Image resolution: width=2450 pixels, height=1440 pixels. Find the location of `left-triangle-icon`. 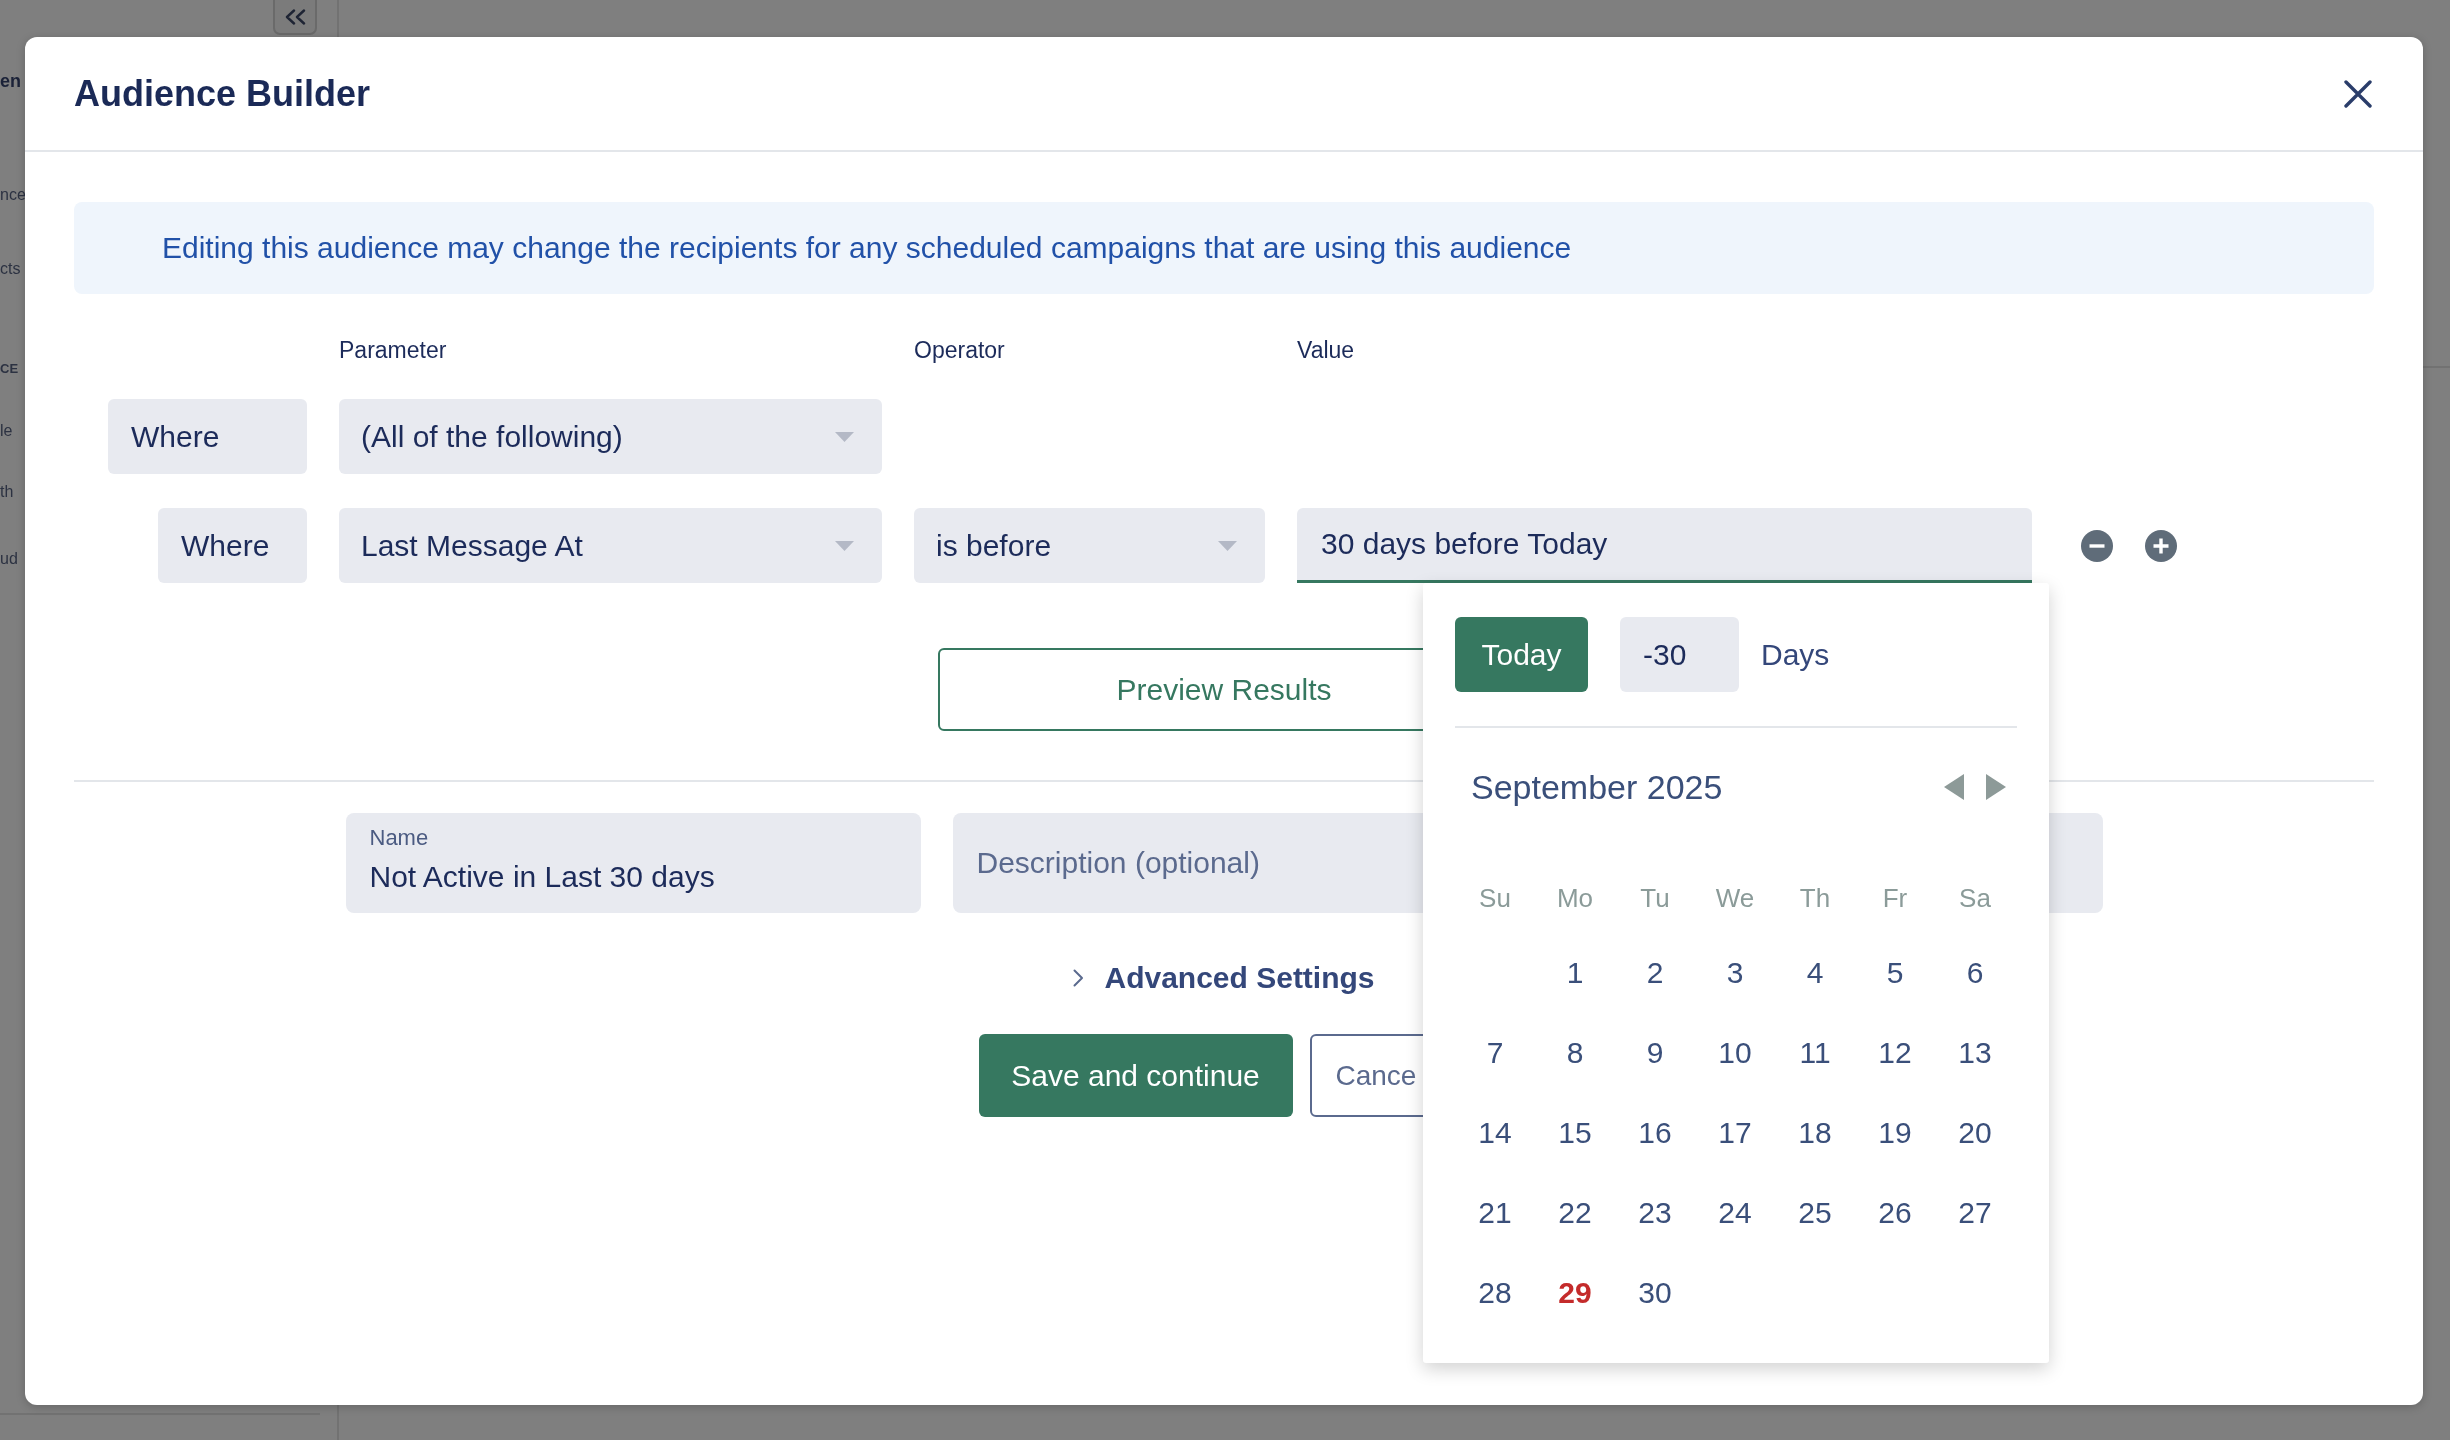

left-triangle-icon is located at coordinates (1954, 787).